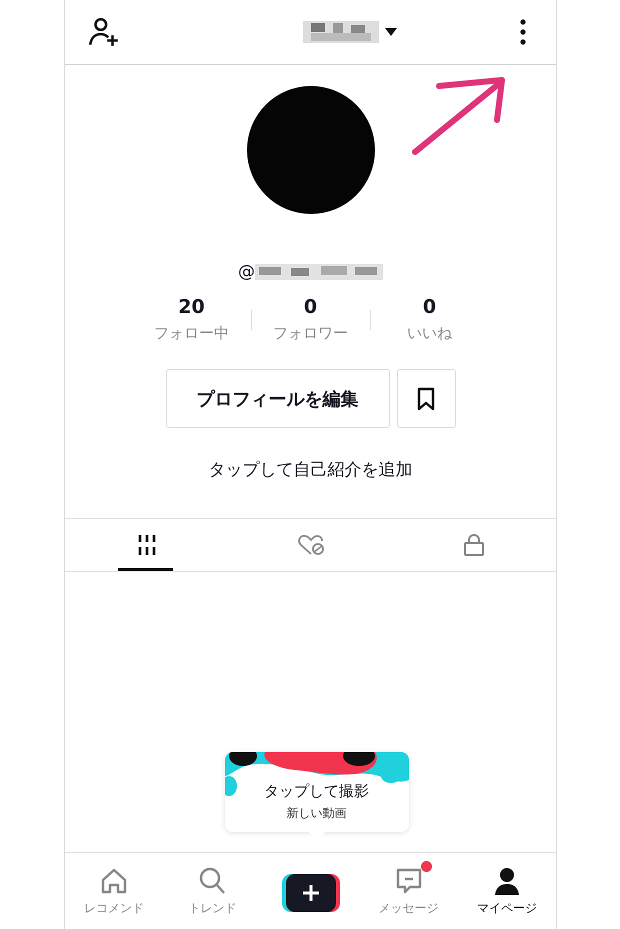 The image size is (620, 929). Describe the element at coordinates (507, 891) in the screenshot. I see `nav-tab: マイページ` at that location.